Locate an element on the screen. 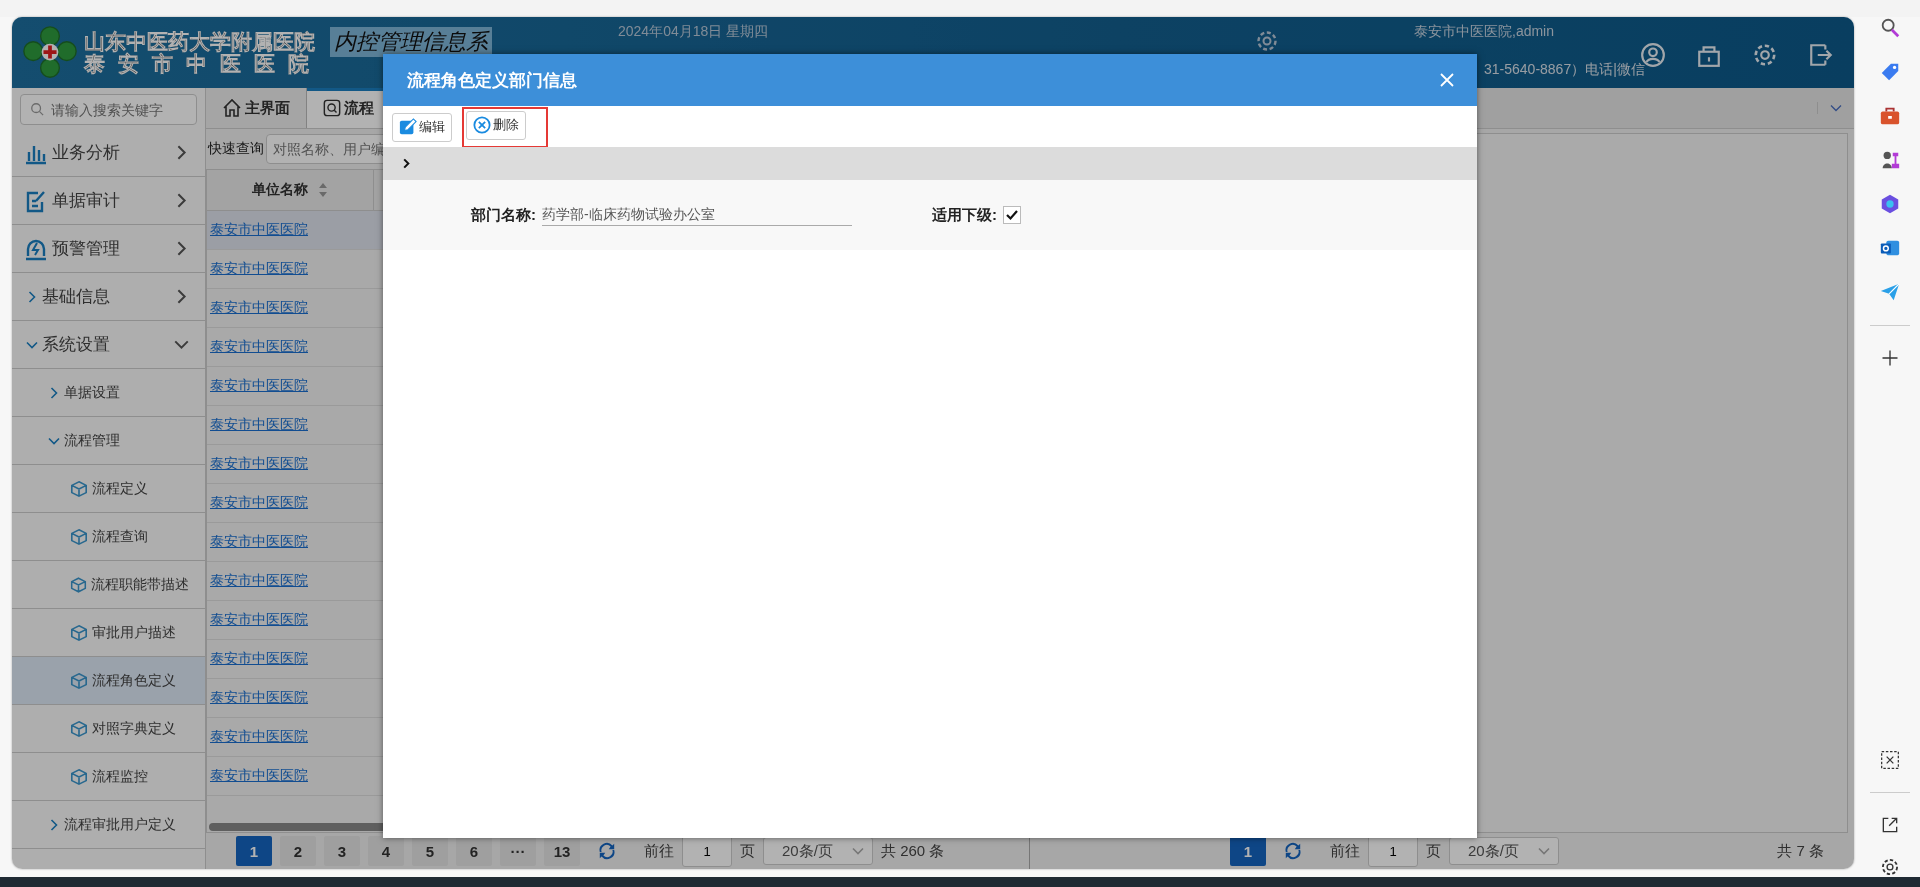 The image size is (1920, 887). sidebar-item: 预警管理 is located at coordinates (108, 249).